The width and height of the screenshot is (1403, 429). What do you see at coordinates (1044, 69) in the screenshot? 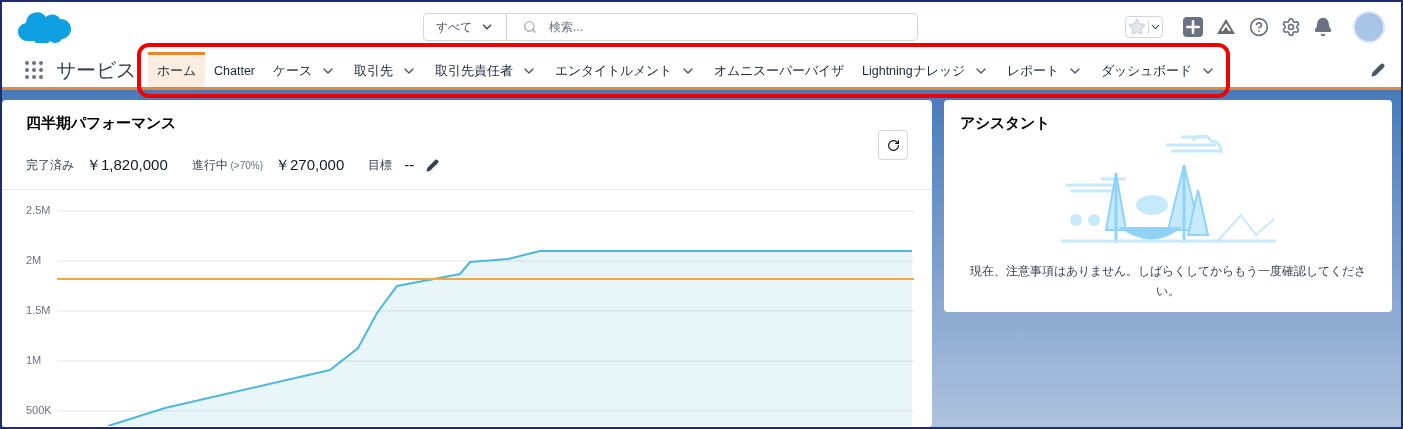
I see `nav-tab: レポート` at bounding box center [1044, 69].